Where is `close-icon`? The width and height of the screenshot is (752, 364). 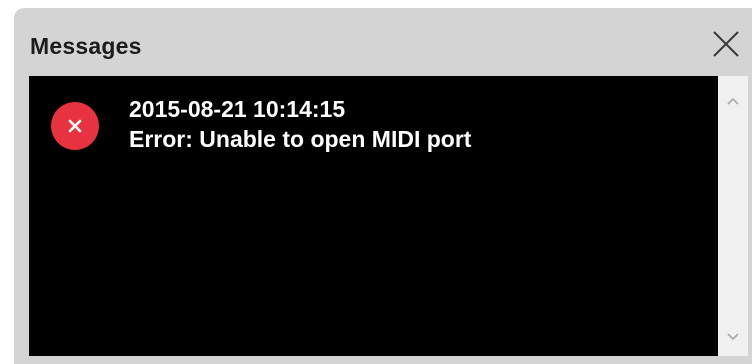 close-icon is located at coordinates (726, 44).